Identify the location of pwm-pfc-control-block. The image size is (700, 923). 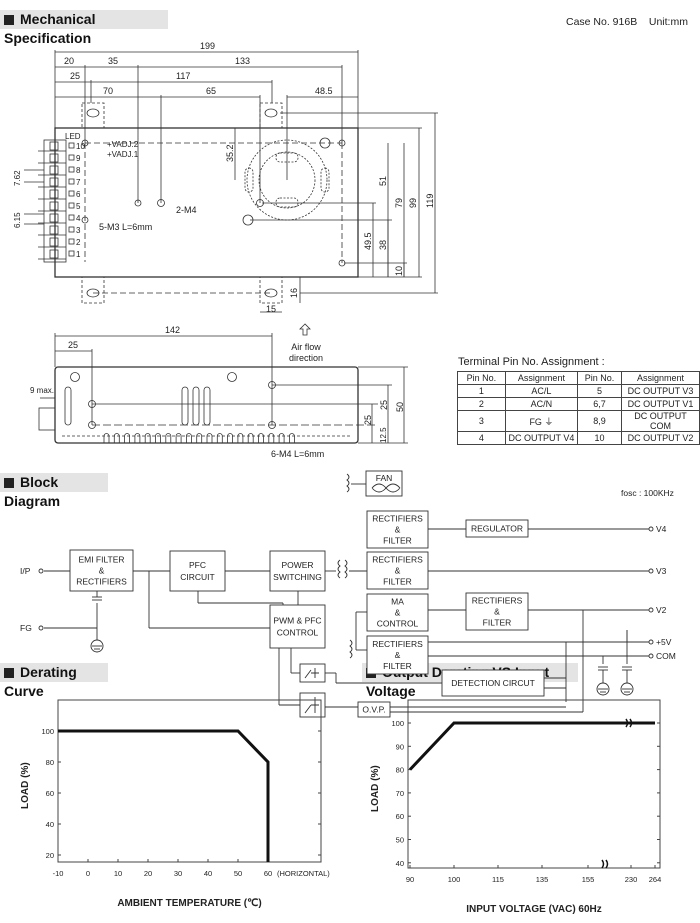
(297, 626).